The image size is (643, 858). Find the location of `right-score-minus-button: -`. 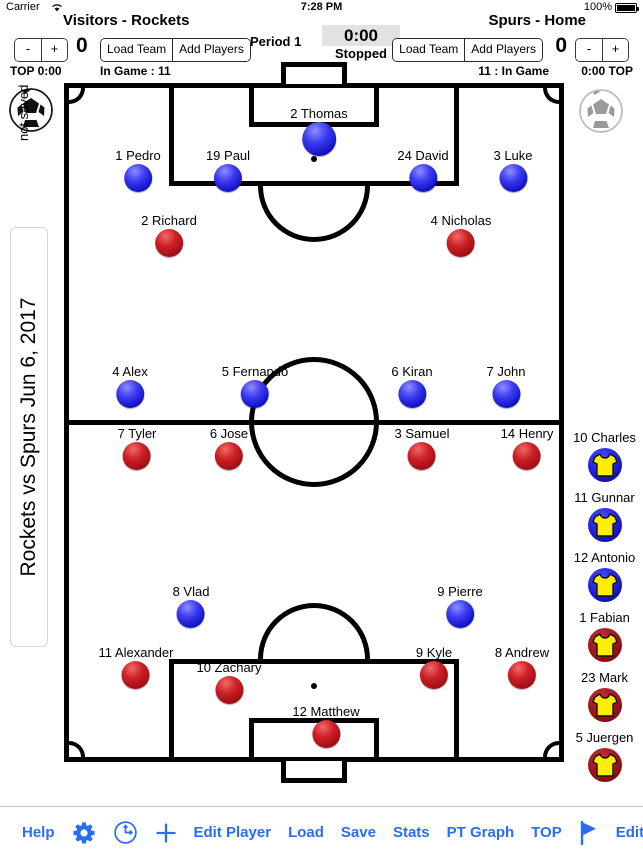

right-score-minus-button: - is located at coordinates (589, 50).